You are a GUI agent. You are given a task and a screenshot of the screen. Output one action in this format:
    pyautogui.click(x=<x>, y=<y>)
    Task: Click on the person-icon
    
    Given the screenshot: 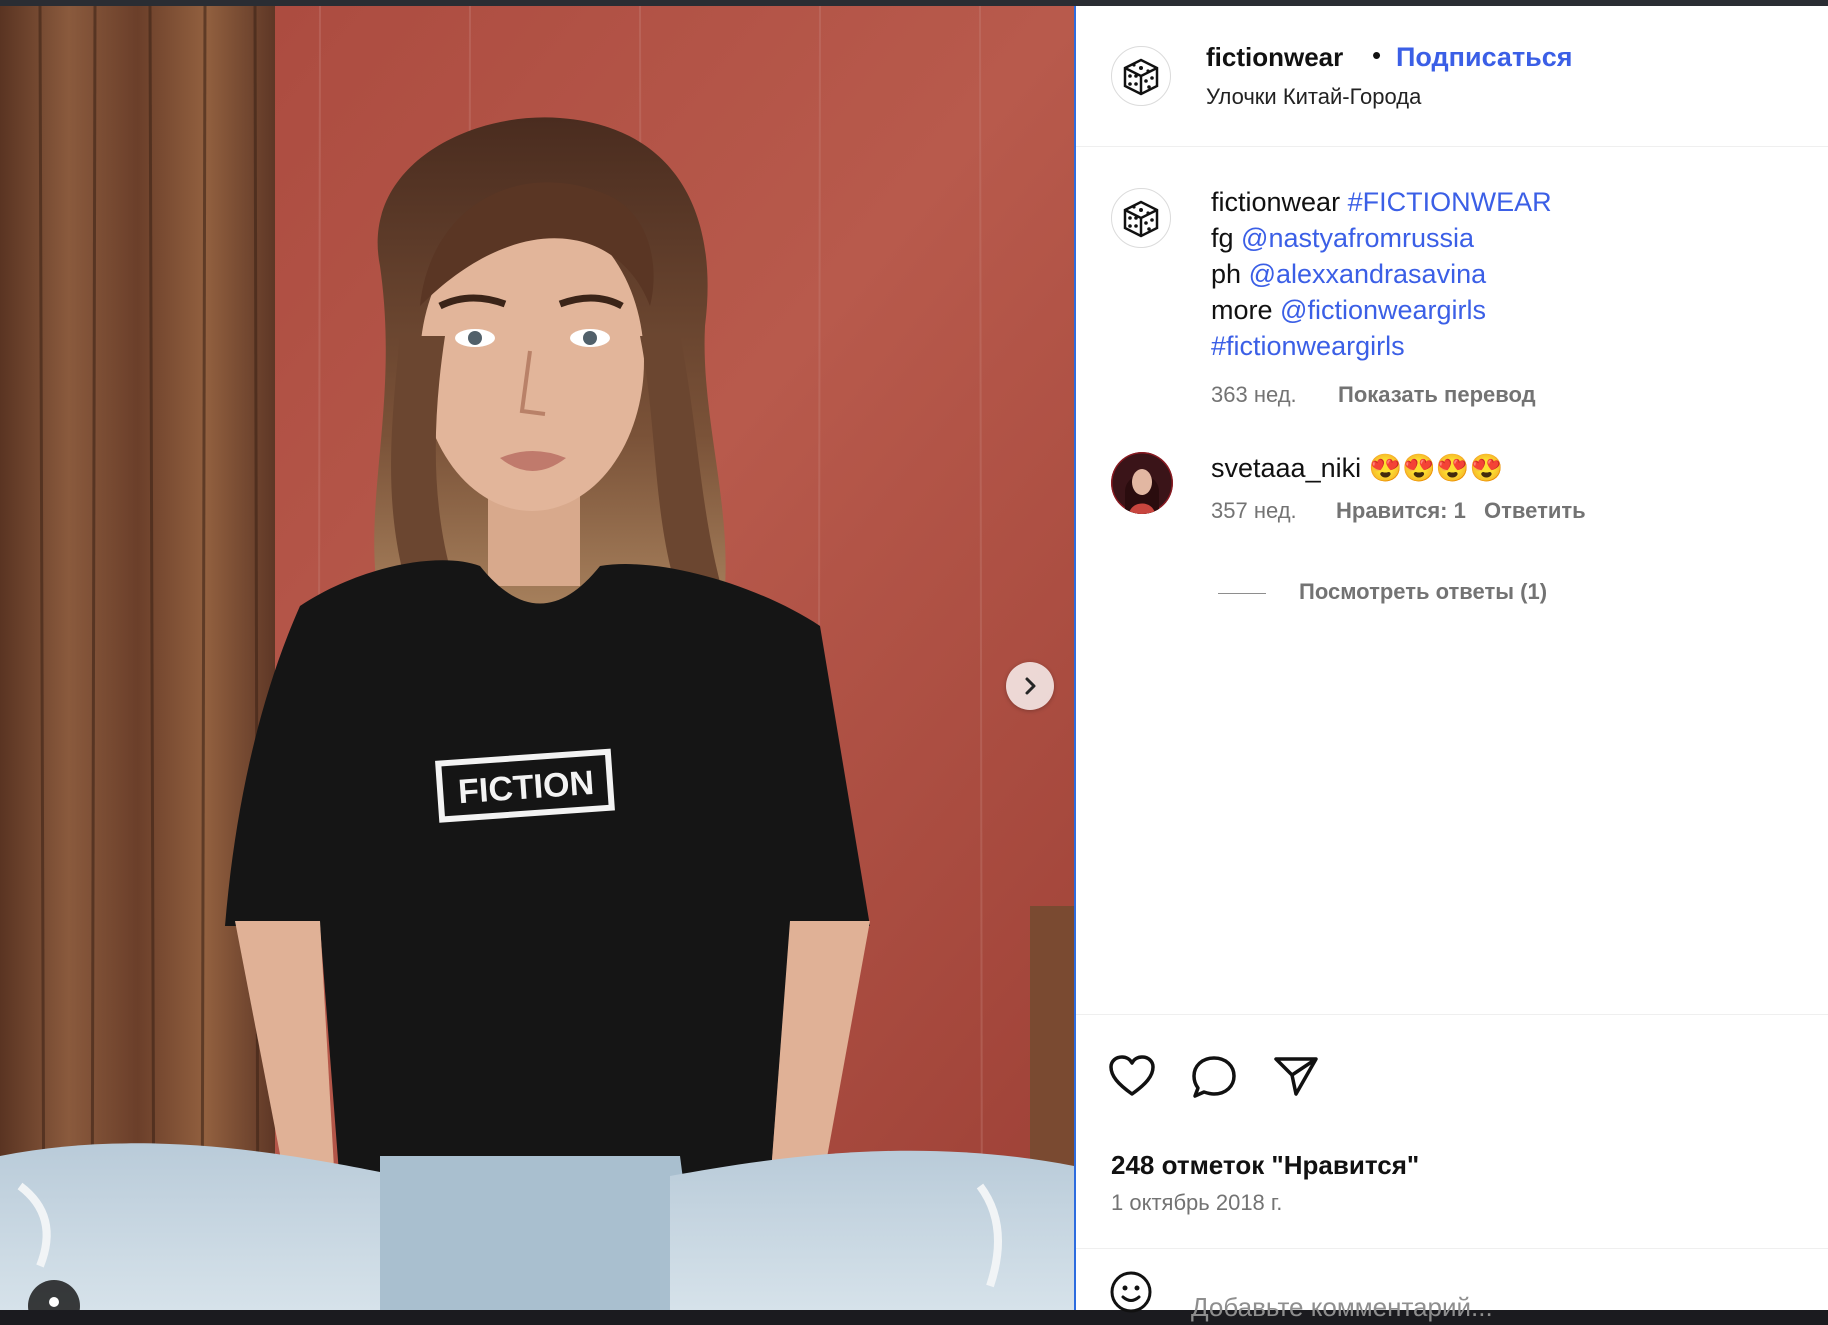 What is the action you would take?
    pyautogui.click(x=54, y=1302)
    